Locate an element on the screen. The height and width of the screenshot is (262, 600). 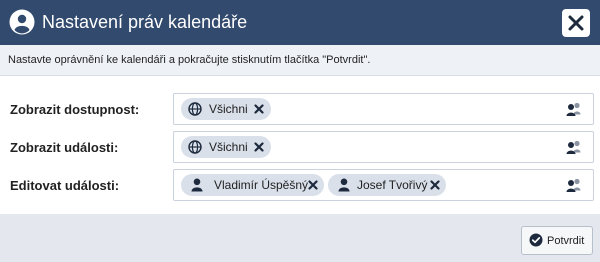
chip-label: Vladimír Úspěšný is located at coordinates (261, 185).